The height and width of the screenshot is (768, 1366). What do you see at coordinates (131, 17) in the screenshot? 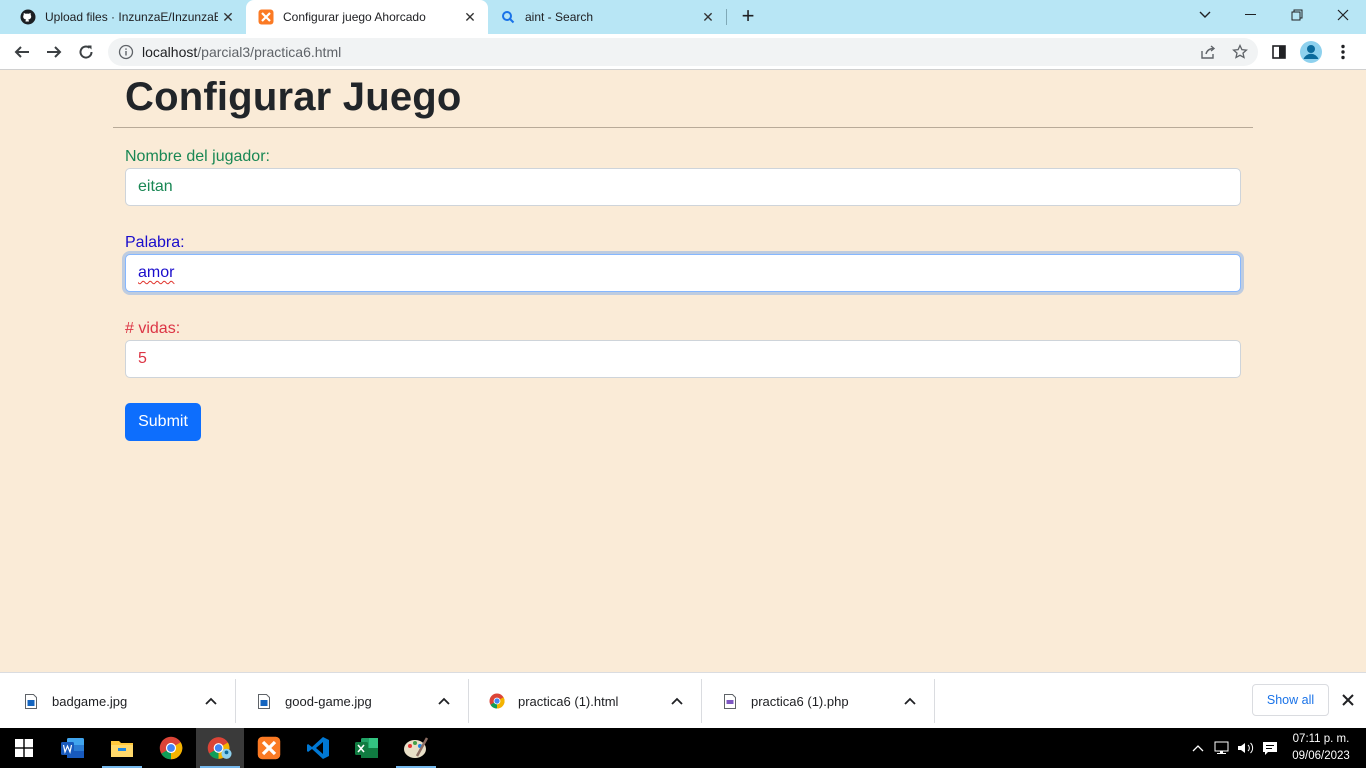
I see `tab-title: Upload files · InzunzaE/InzunzaE` at bounding box center [131, 17].